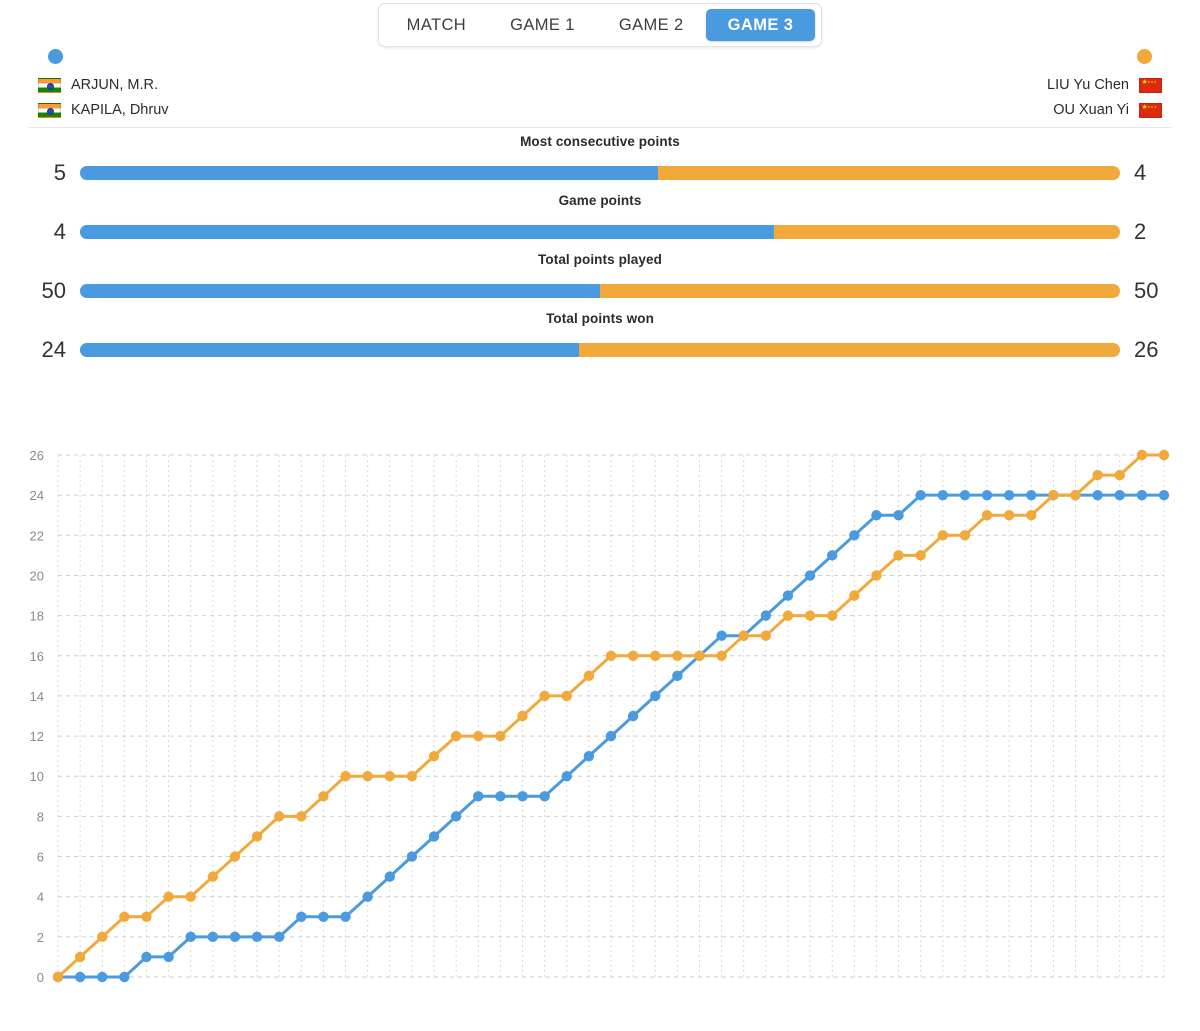 The width and height of the screenshot is (1200, 1031). What do you see at coordinates (1146, 290) in the screenshot?
I see `stat-value-right: 50` at bounding box center [1146, 290].